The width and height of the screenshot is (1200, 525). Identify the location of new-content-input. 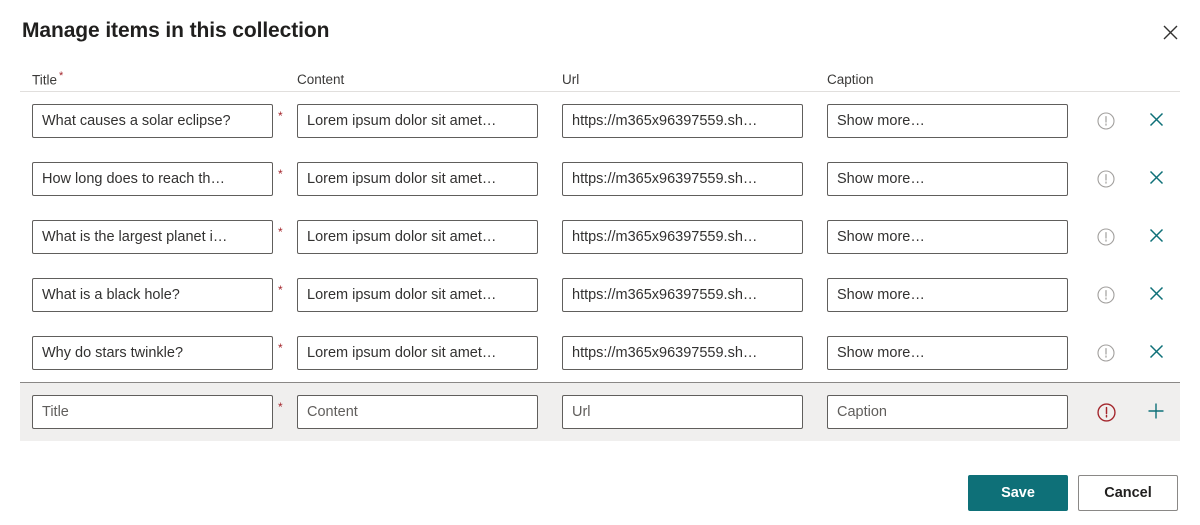
(417, 412).